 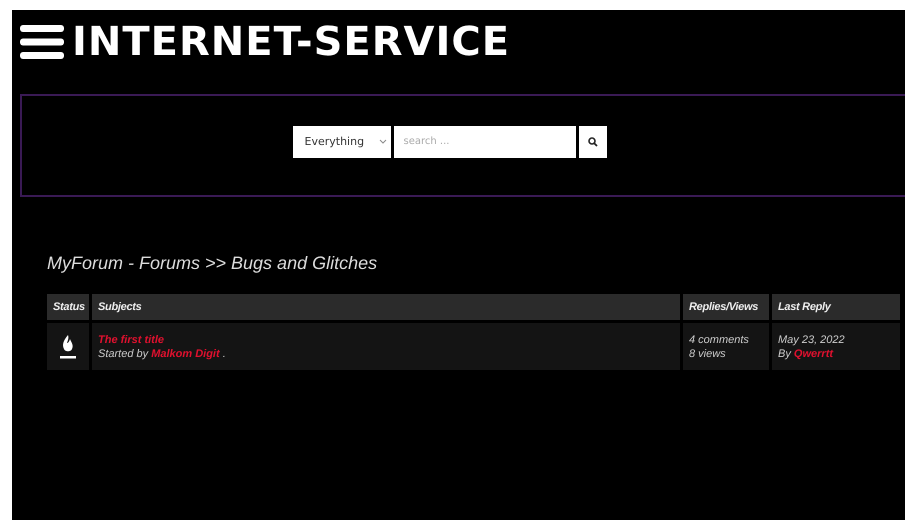 I want to click on last-reply-byline: By Qwerrtt, so click(x=806, y=354).